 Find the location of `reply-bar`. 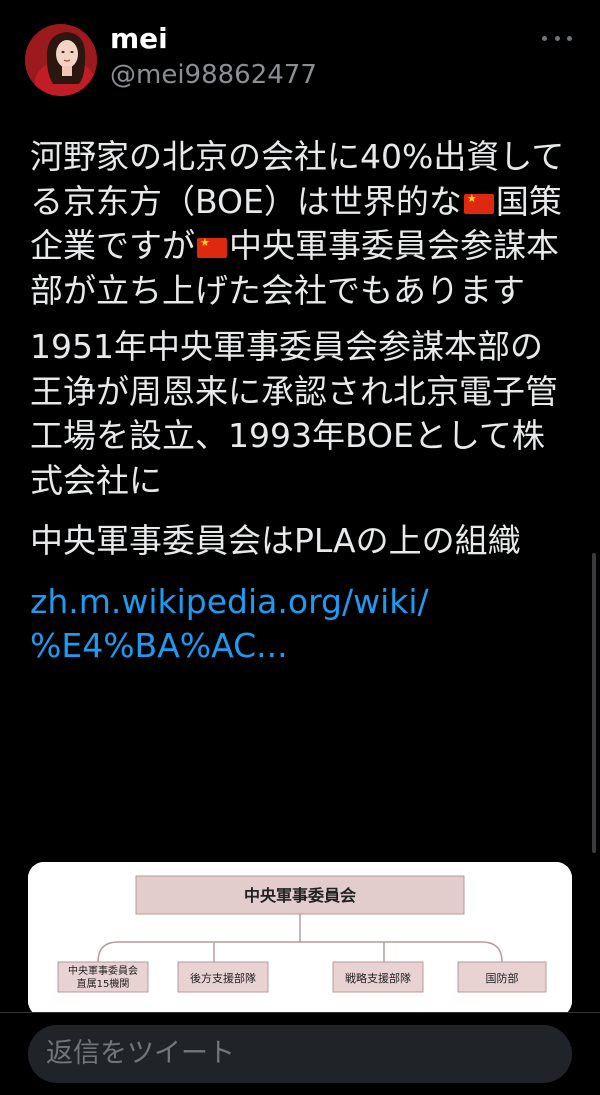

reply-bar is located at coordinates (300, 1053).